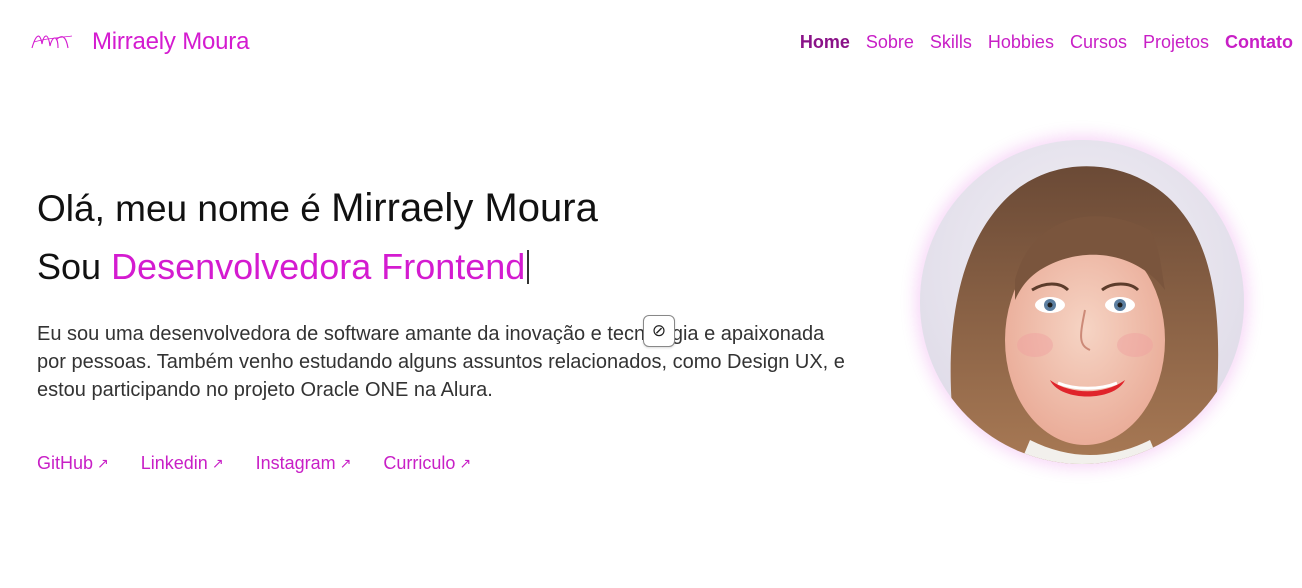 This screenshot has height=588, width=1302. Describe the element at coordinates (1259, 42) in the screenshot. I see `nav-contato: Contato` at that location.